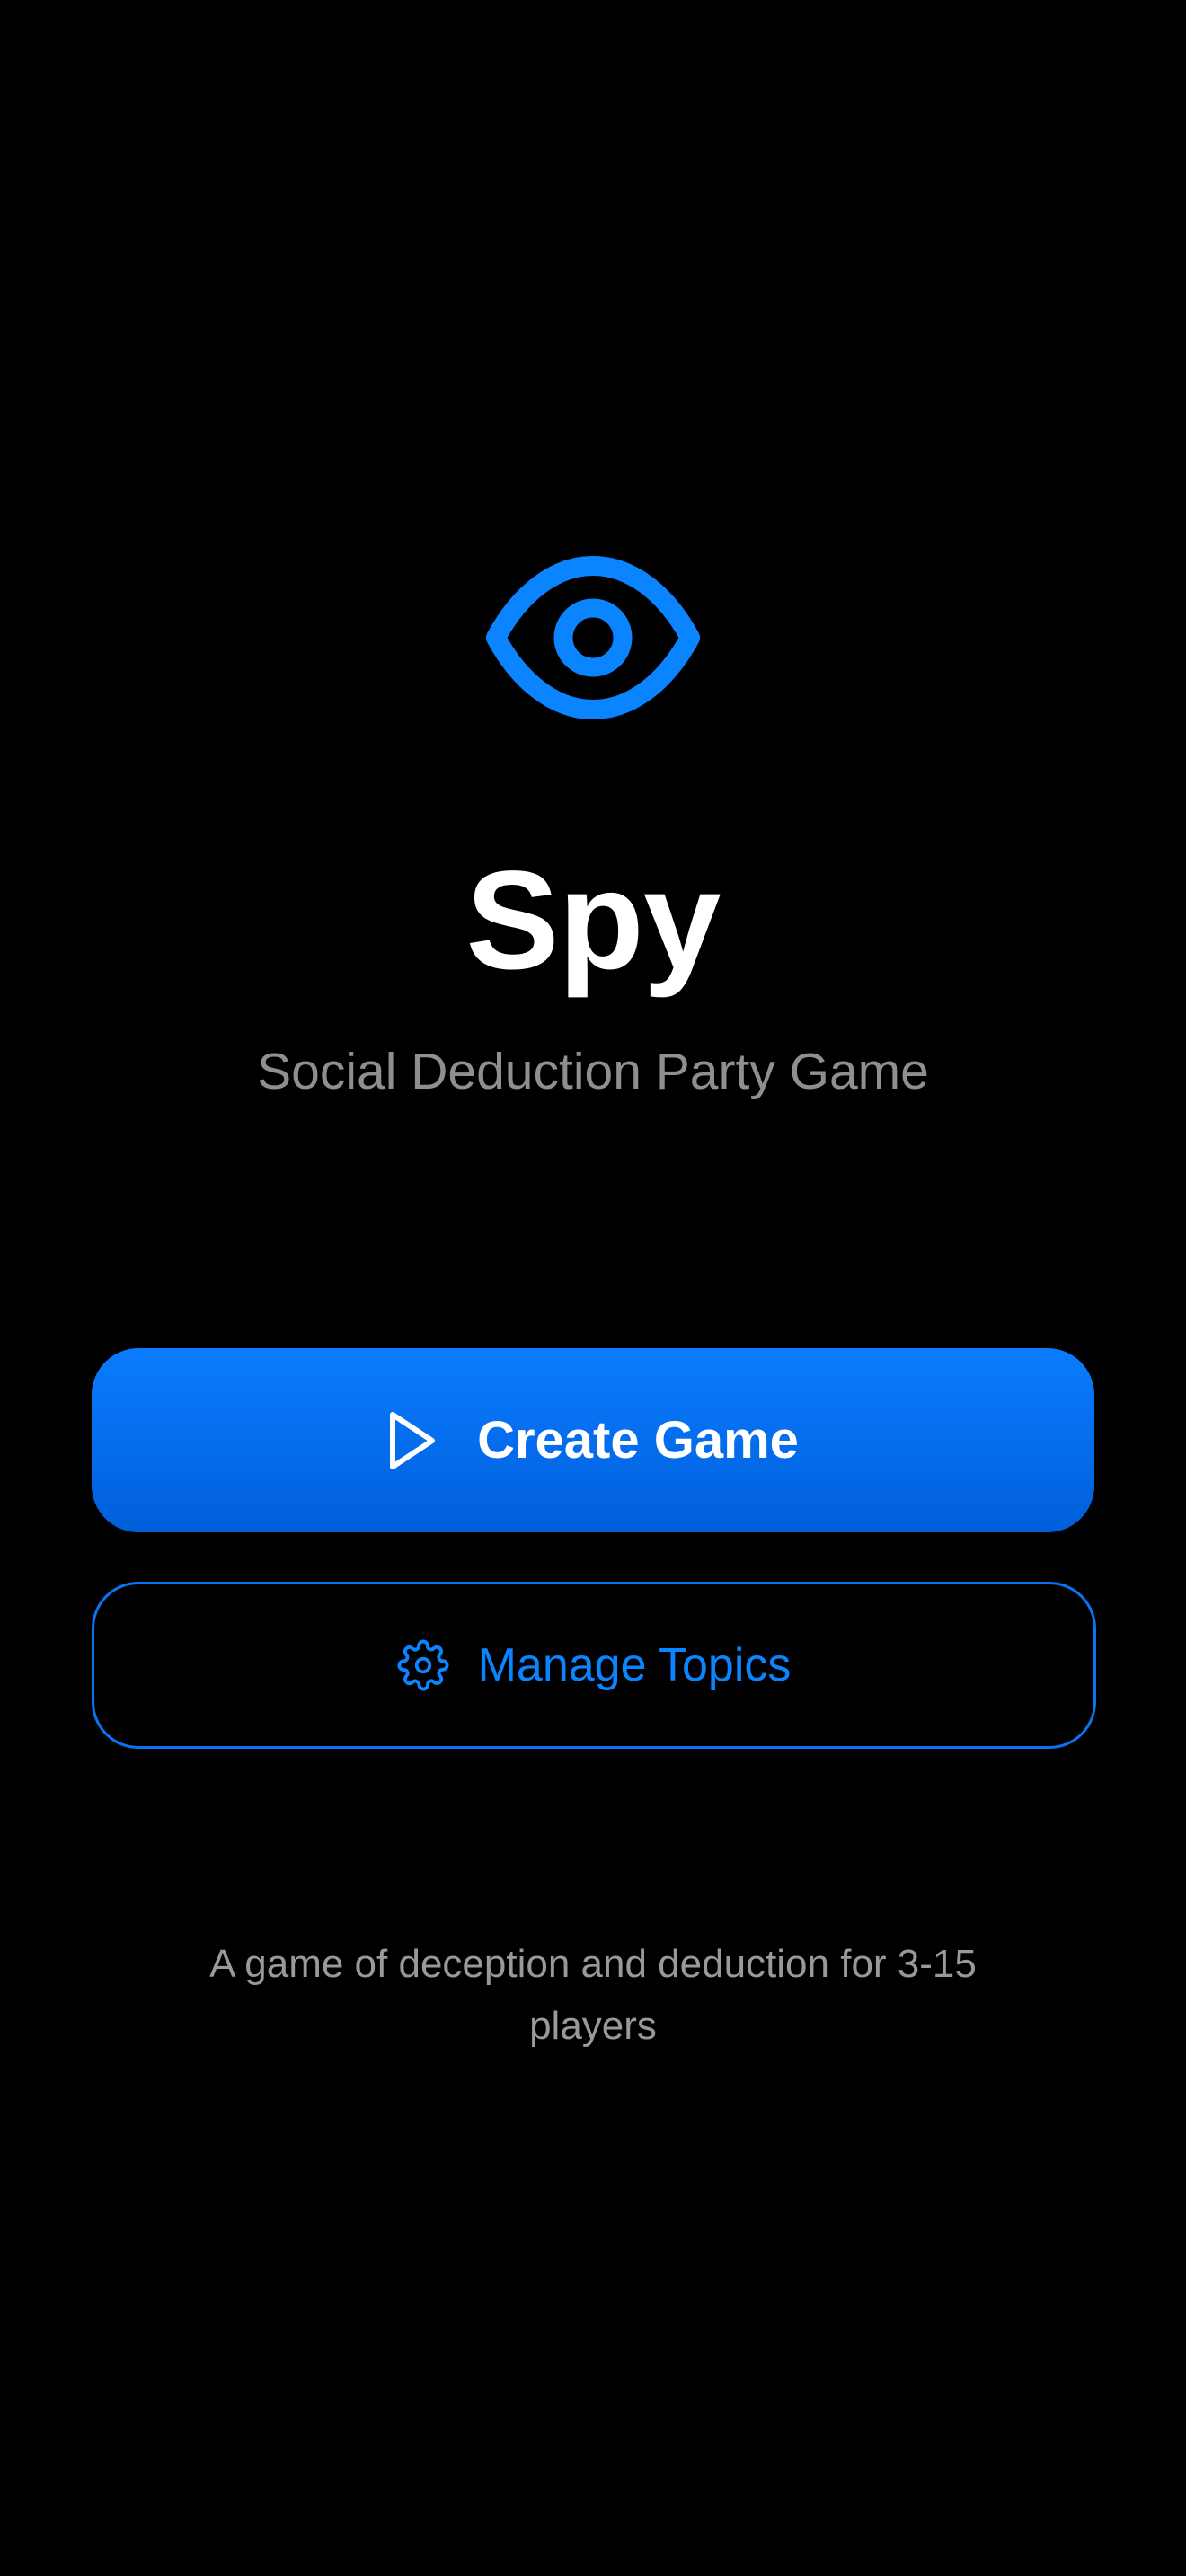  I want to click on create-game-label: Create Game, so click(638, 1440).